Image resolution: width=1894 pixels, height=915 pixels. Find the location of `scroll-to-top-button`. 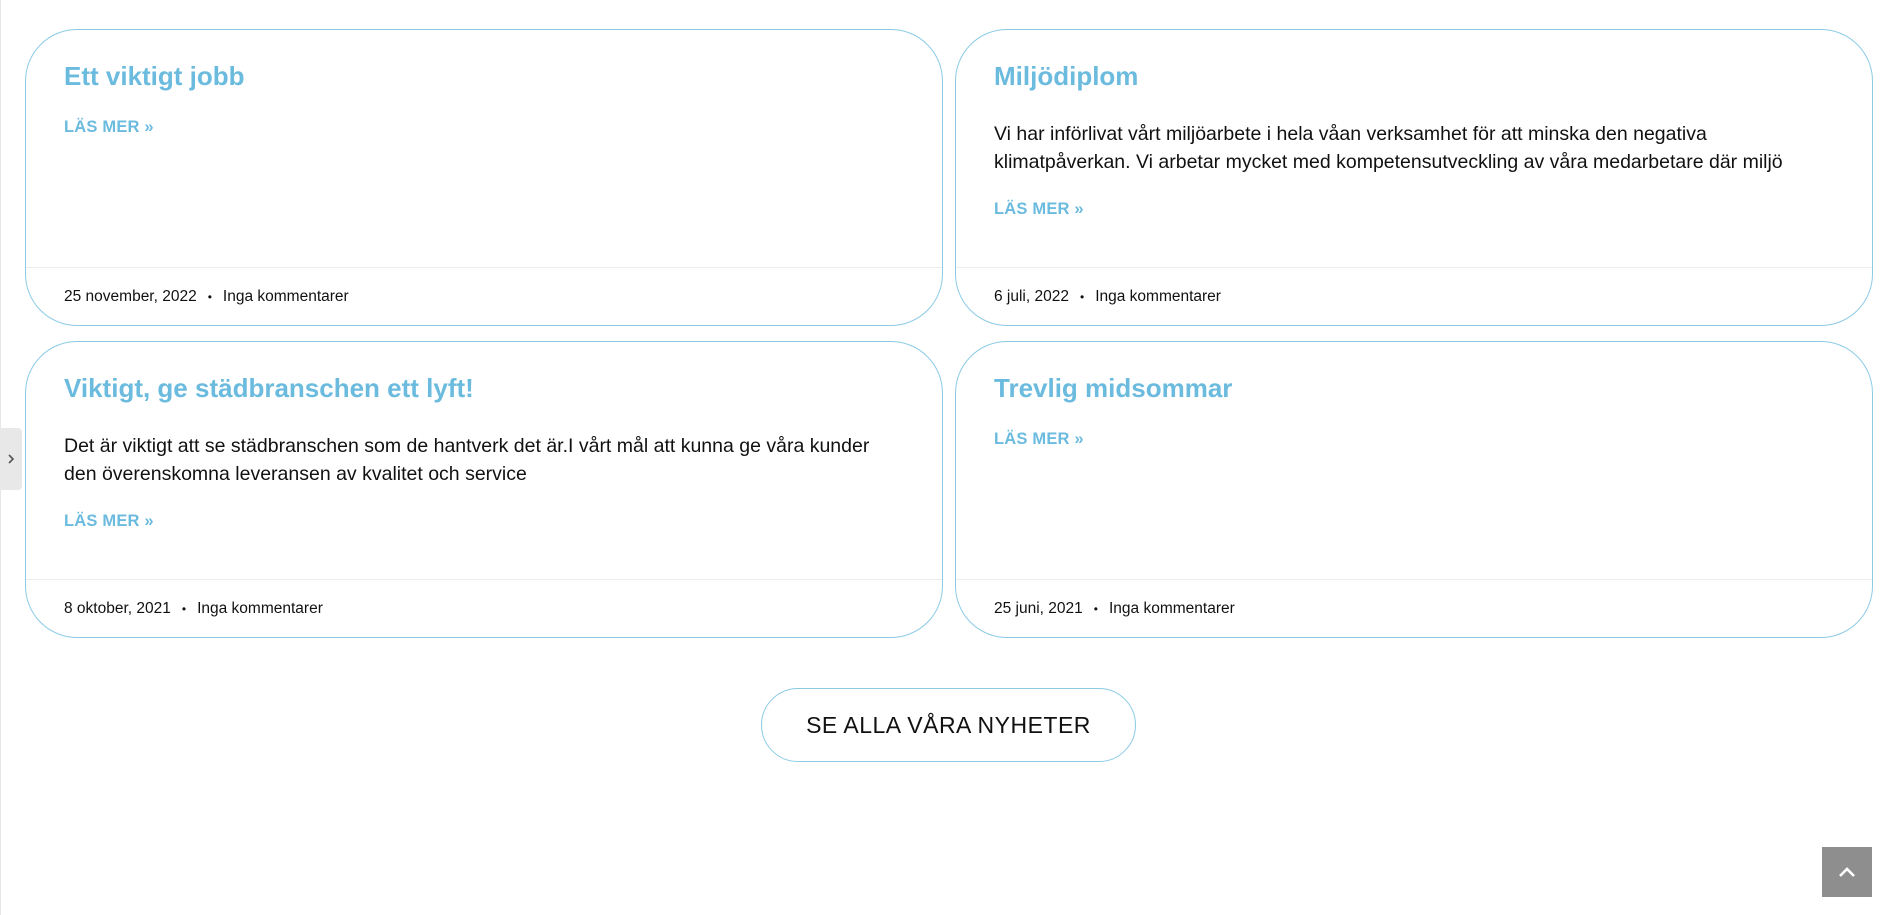

scroll-to-top-button is located at coordinates (1847, 872).